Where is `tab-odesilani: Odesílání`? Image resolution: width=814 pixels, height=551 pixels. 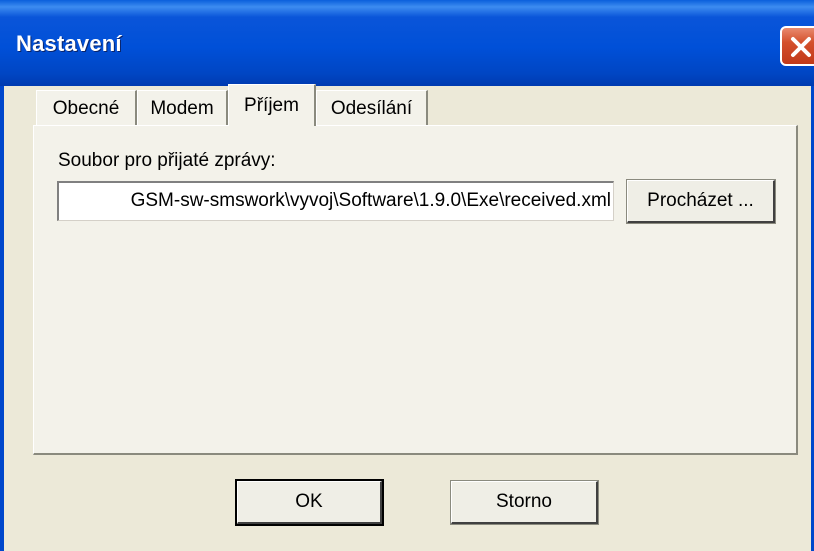 tab-odesilani: Odesílání is located at coordinates (372, 108).